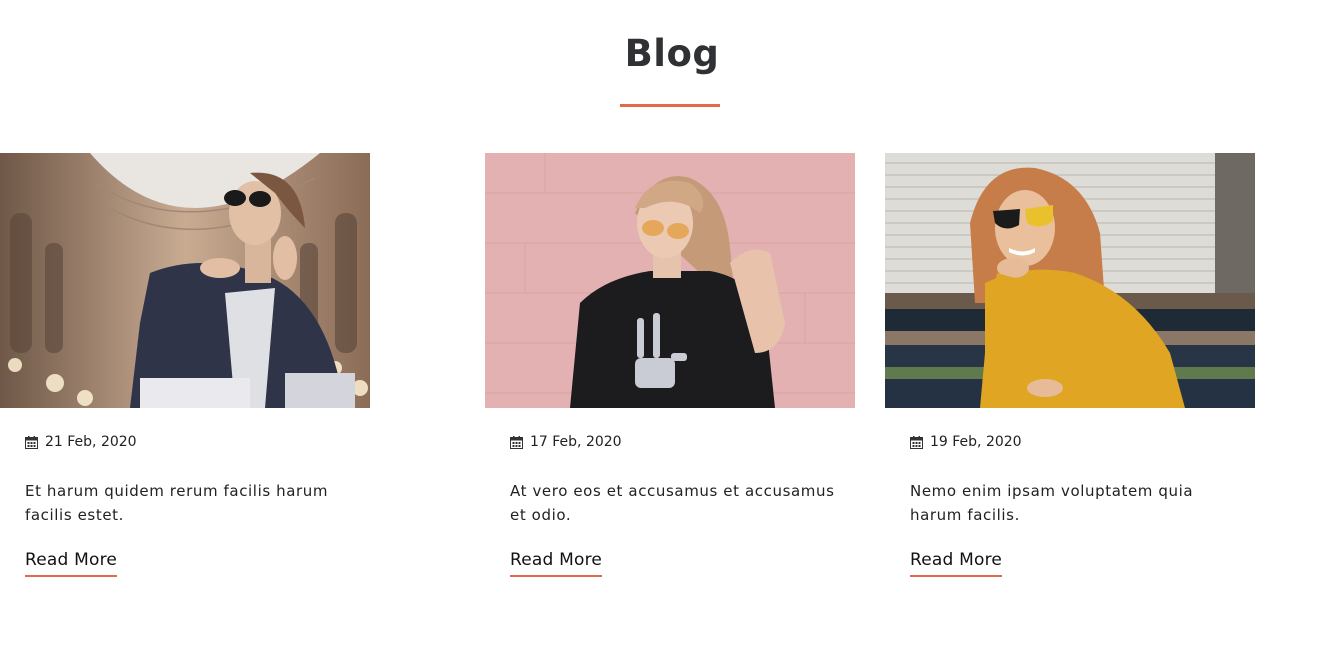  What do you see at coordinates (91, 442) in the screenshot?
I see `post-date-text: 21 Feb, 2020` at bounding box center [91, 442].